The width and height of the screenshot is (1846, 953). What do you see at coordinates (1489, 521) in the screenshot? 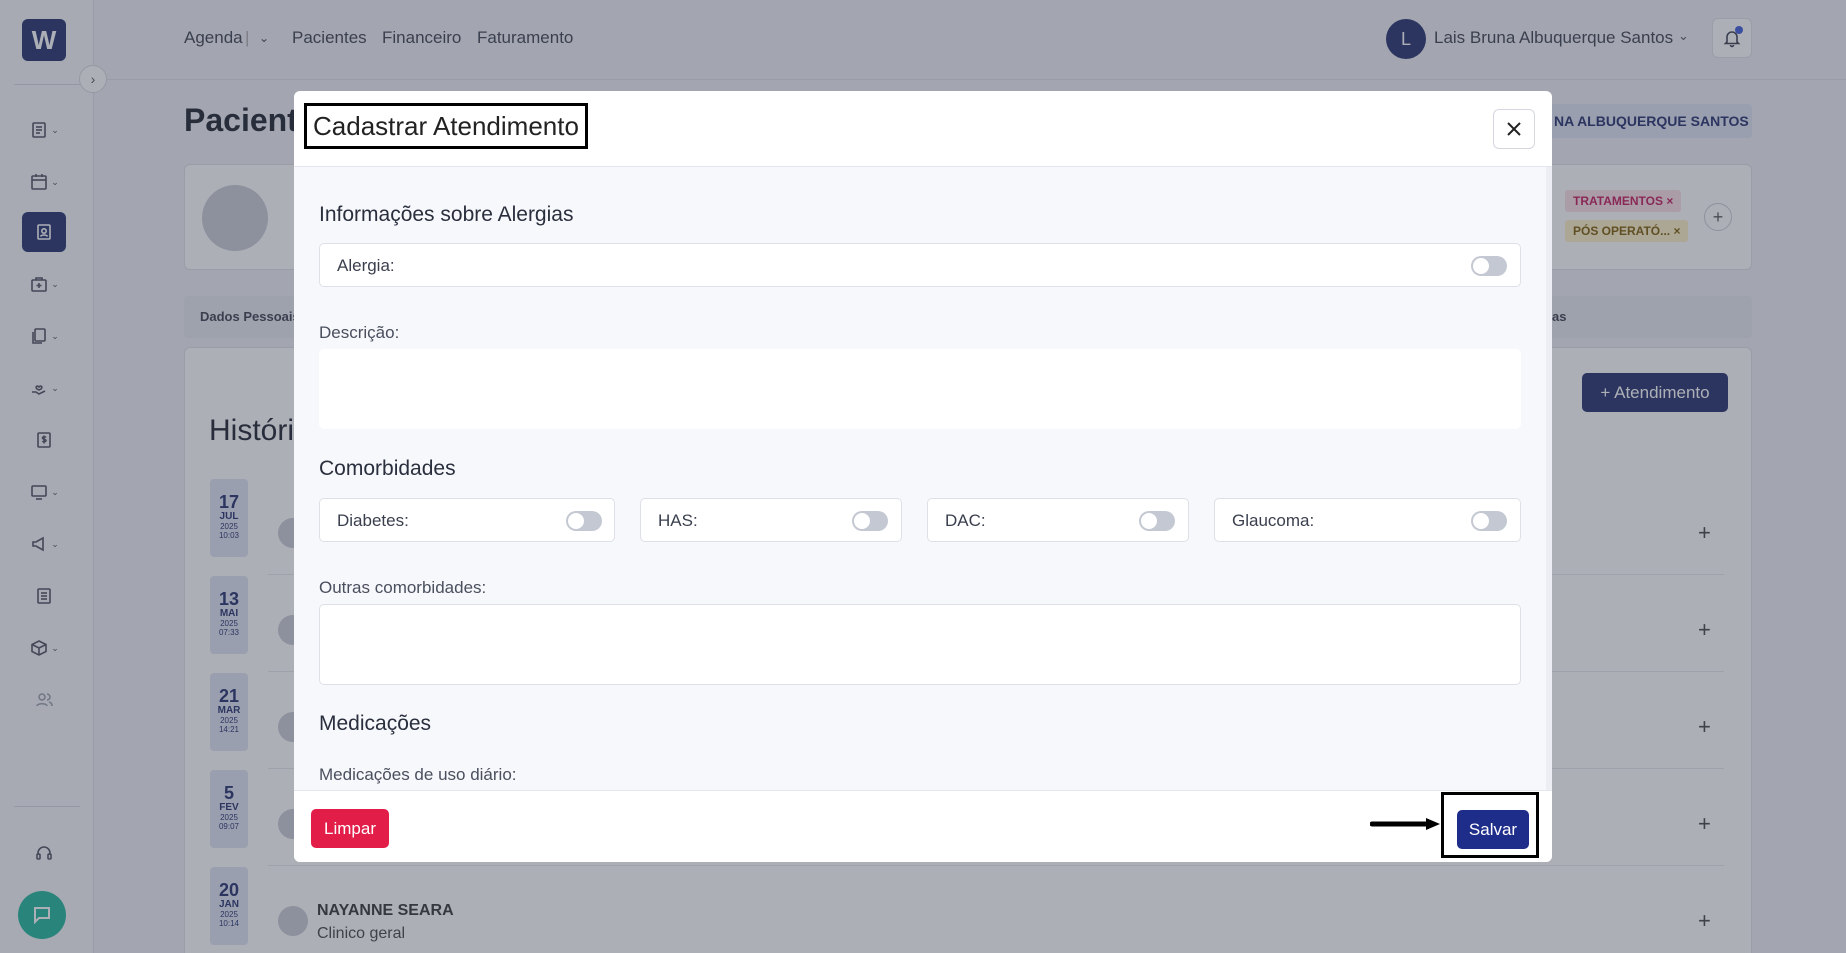
I see `glaucoma-toggle` at bounding box center [1489, 521].